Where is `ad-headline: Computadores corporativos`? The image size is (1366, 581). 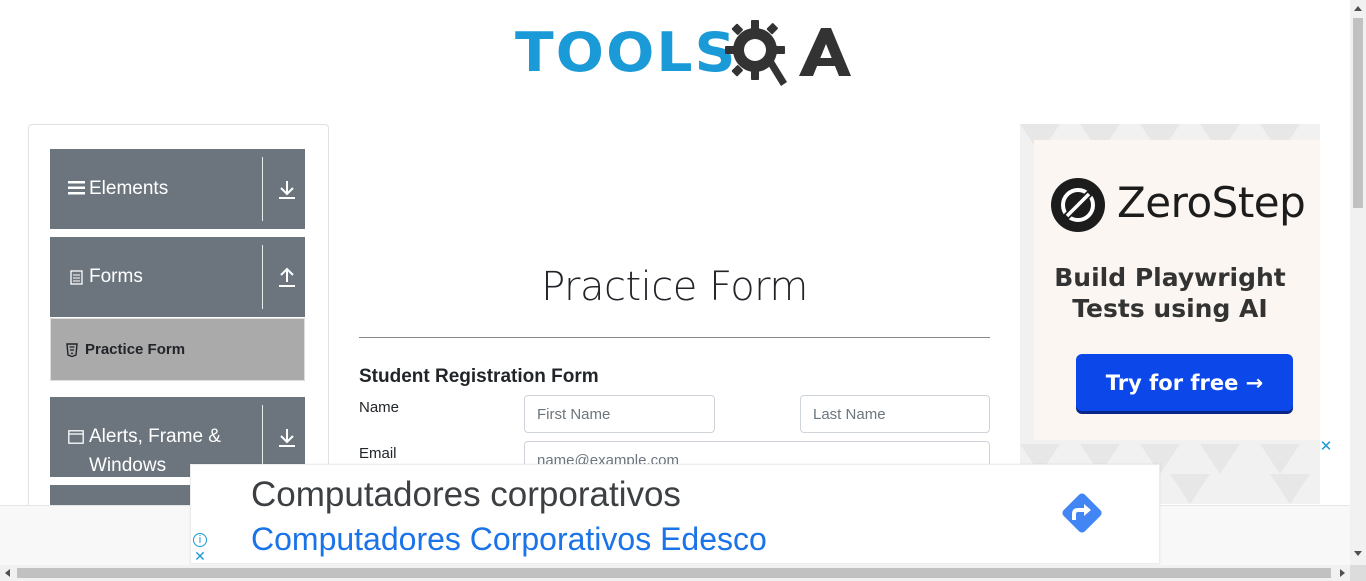 ad-headline: Computadores corporativos is located at coordinates (466, 495).